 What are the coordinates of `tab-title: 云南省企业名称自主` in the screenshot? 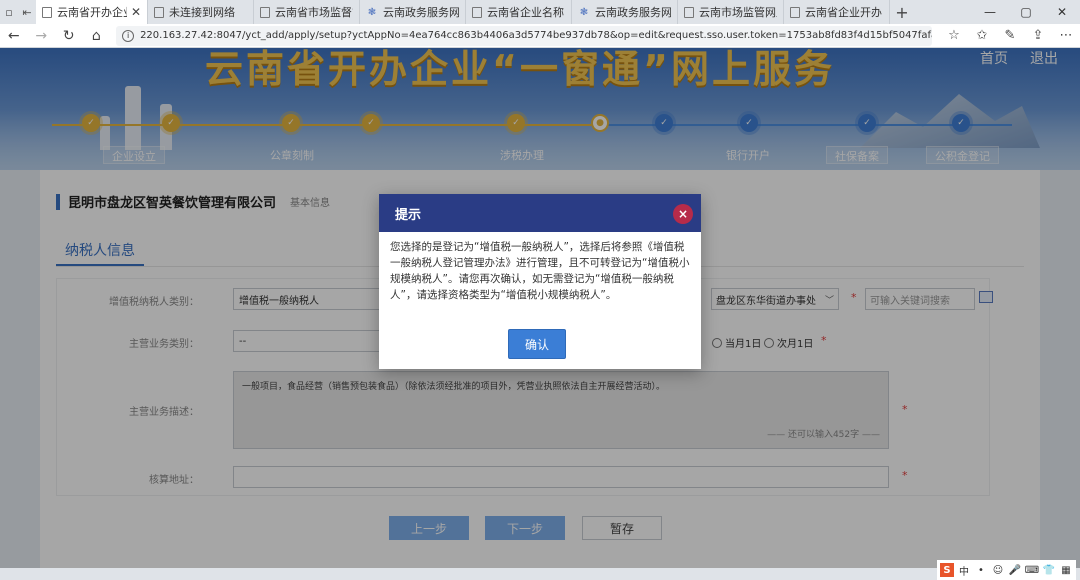 It's located at (526, 12).